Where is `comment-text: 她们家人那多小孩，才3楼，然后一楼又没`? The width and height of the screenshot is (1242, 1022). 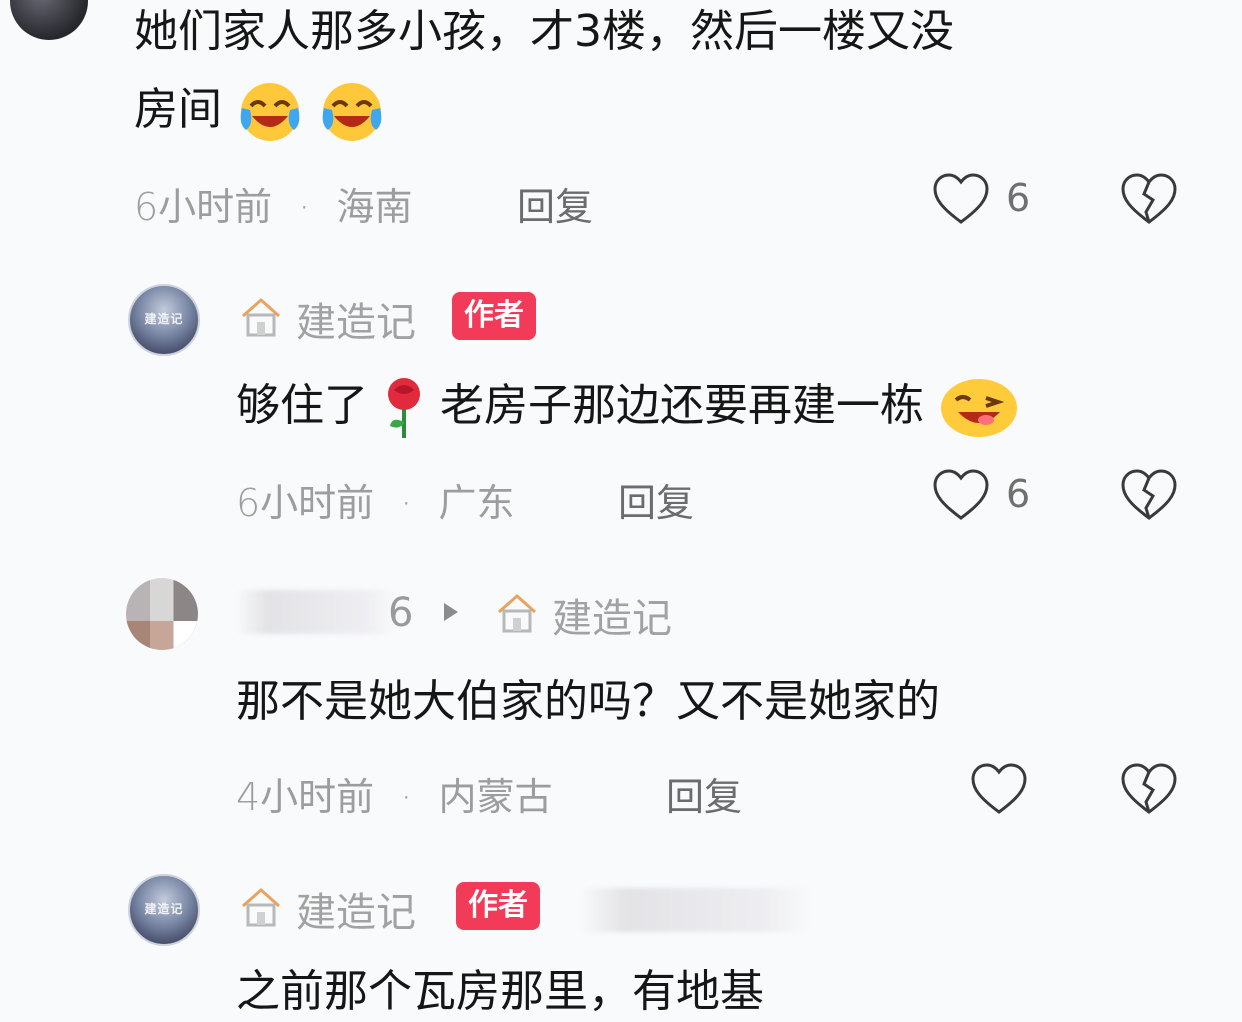
comment-text: 她们家人那多小孩，才3楼，然后一楼又没 is located at coordinates (544, 32).